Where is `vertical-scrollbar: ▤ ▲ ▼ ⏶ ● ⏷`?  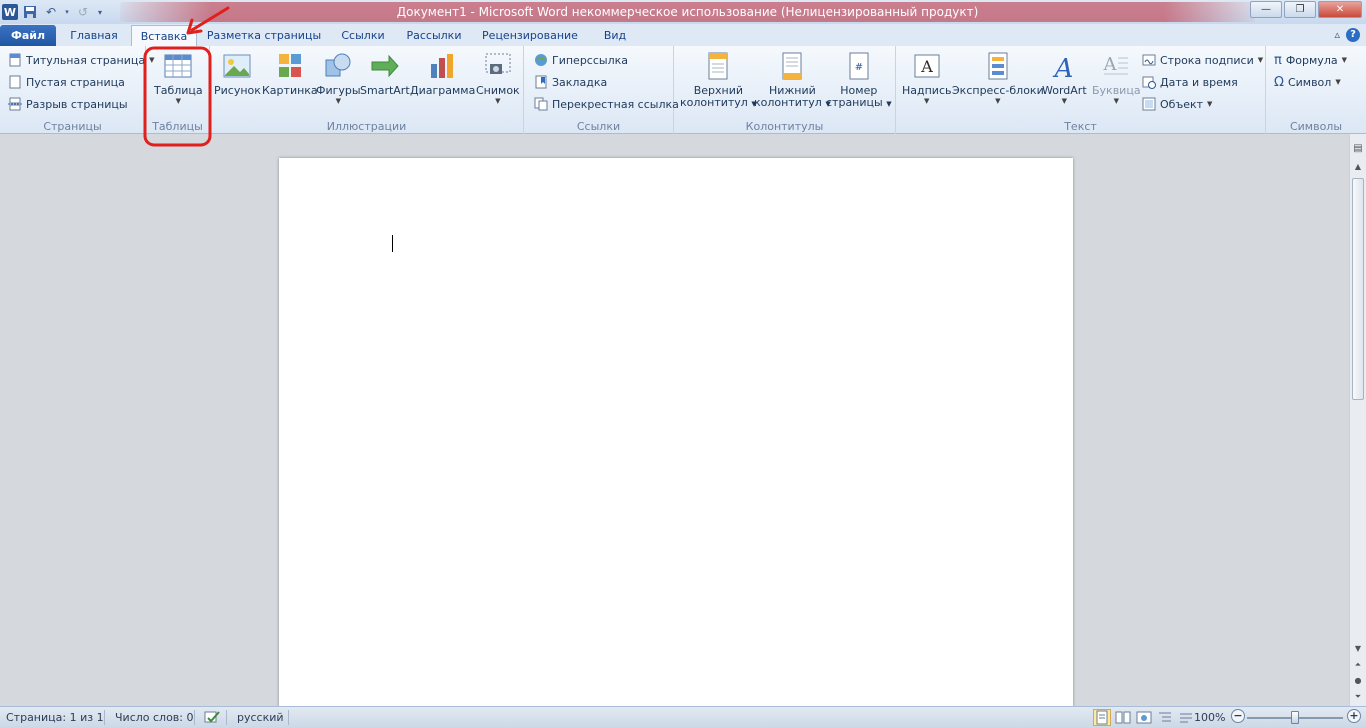
vertical-scrollbar: ▤ ▲ ▼ ⏶ ● ⏷ is located at coordinates (1357, 420).